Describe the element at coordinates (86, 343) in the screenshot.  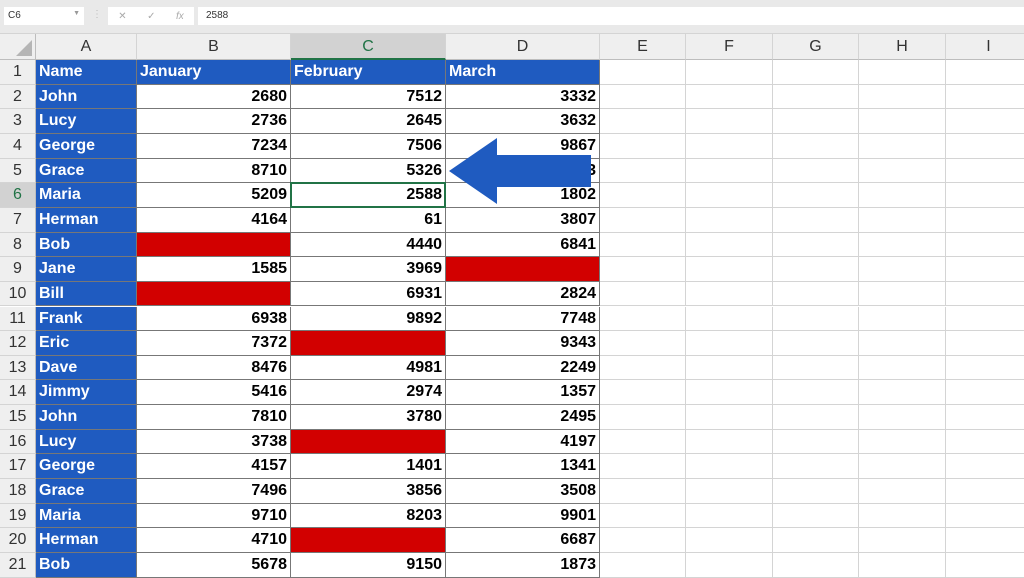
I see `name-cell: Eric` at that location.